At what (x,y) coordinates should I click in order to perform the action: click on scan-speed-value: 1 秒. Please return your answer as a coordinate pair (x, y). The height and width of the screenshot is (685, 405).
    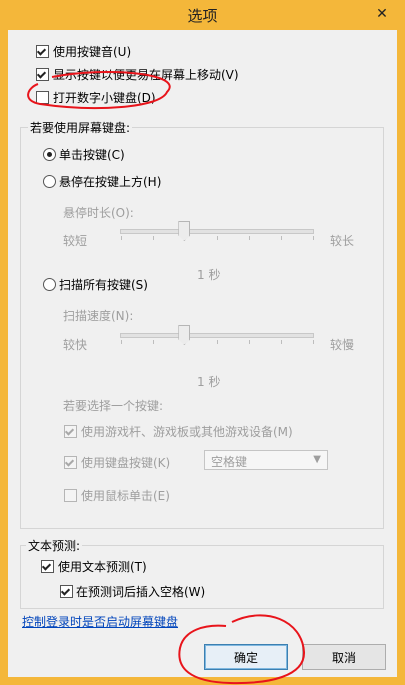
    Looking at the image, I should click on (209, 382).